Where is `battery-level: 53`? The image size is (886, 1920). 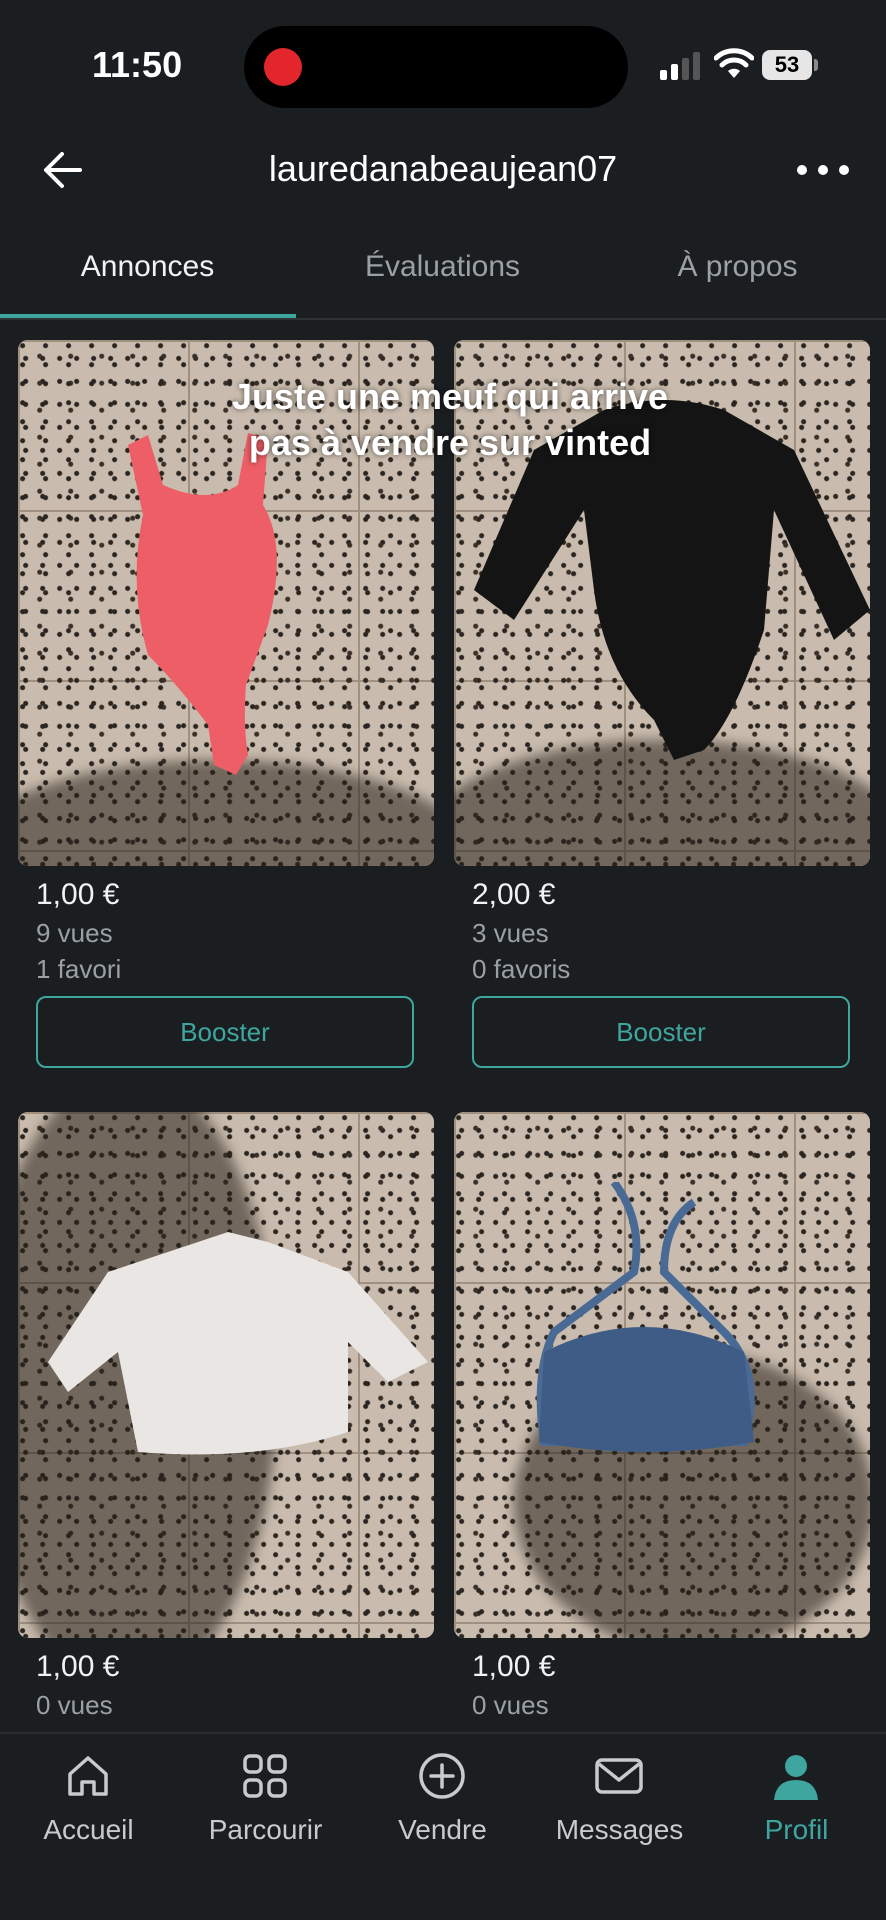
battery-level: 53 is located at coordinates (787, 65).